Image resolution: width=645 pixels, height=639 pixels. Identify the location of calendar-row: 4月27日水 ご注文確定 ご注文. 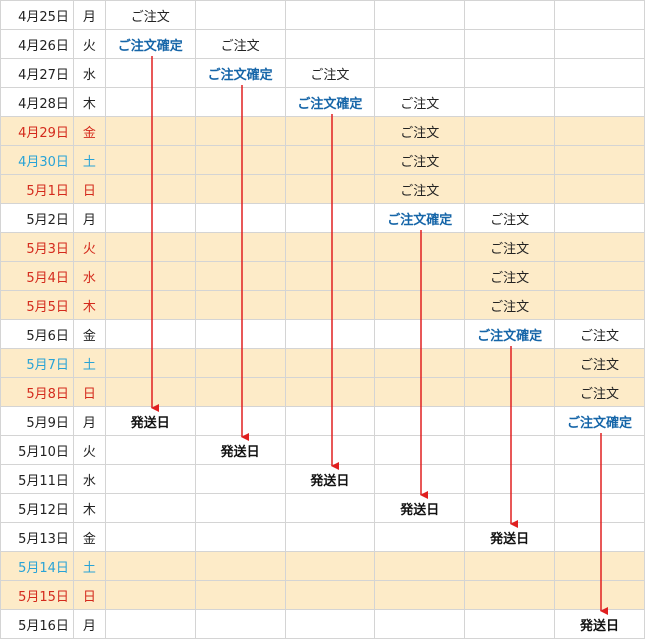
(322, 73).